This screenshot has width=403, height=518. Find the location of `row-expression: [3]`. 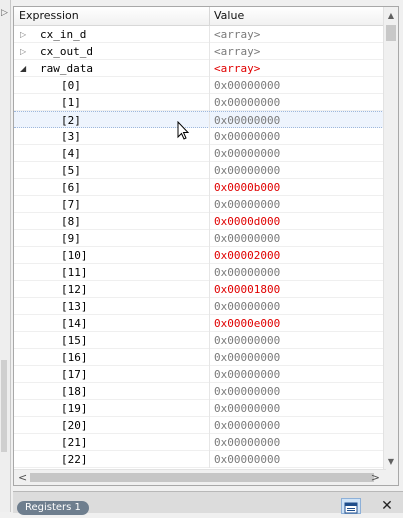

row-expression: [3] is located at coordinates (71, 136).